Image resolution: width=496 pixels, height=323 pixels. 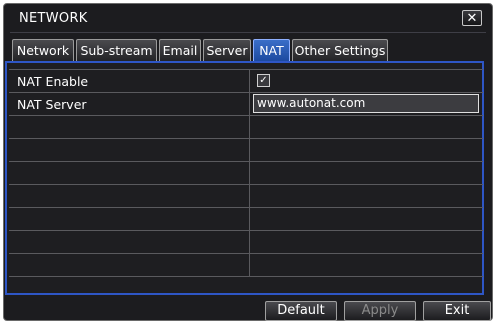 What do you see at coordinates (53, 18) in the screenshot?
I see `dialog-title: NETWORK` at bounding box center [53, 18].